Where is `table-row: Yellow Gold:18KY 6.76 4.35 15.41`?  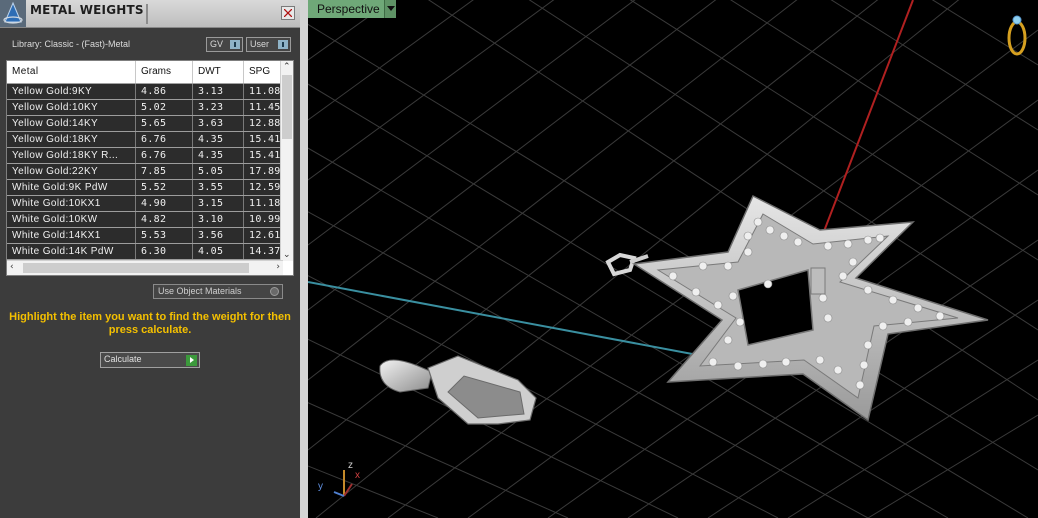 table-row: Yellow Gold:18KY 6.76 4.35 15.41 is located at coordinates (148, 140).